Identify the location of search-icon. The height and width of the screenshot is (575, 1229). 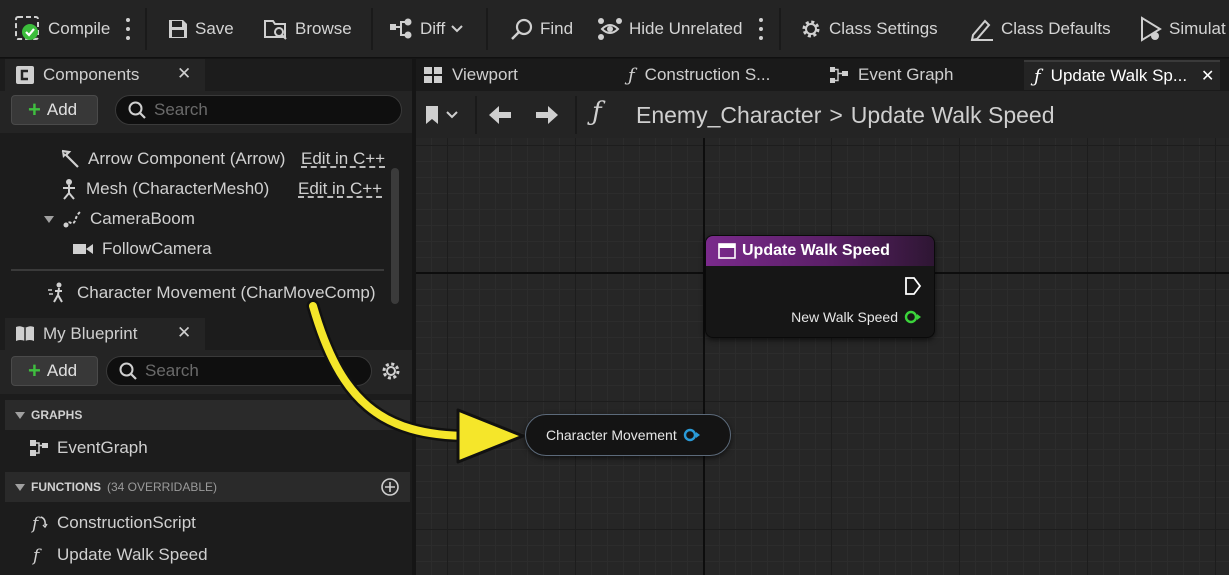
(137, 110).